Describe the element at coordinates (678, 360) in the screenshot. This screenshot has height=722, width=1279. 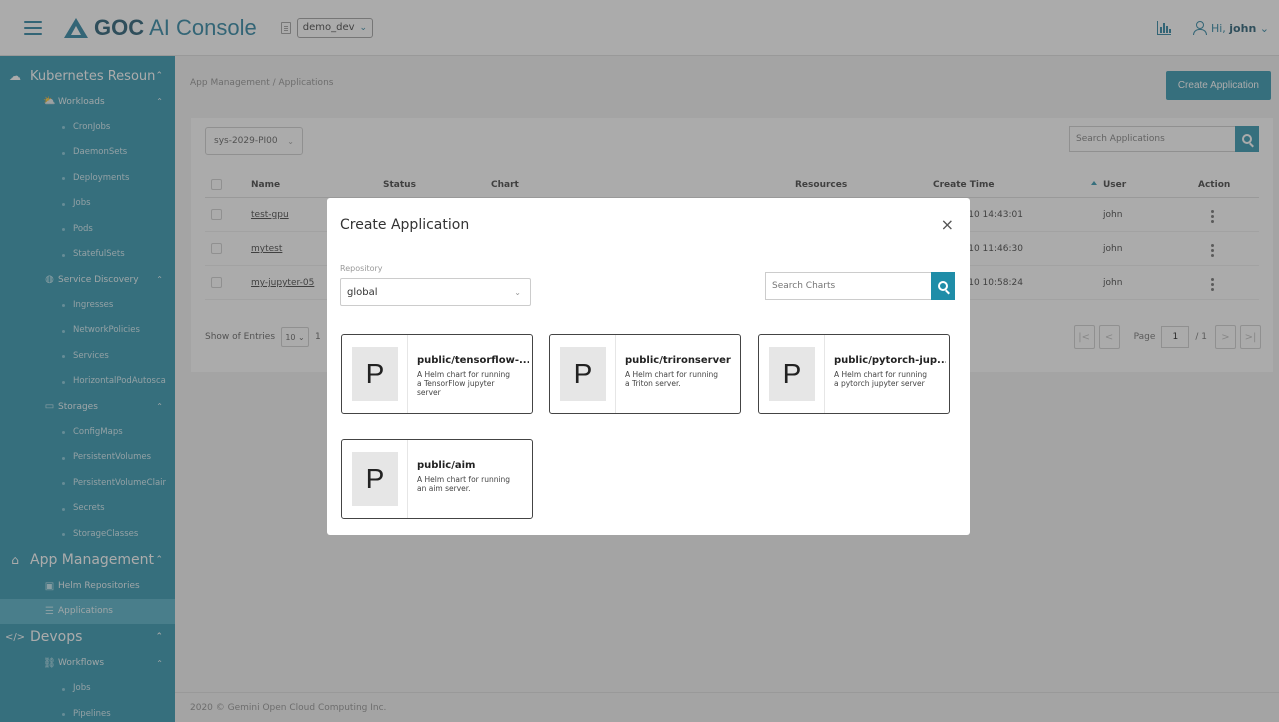
I see `chart-name: public/trironserver` at that location.